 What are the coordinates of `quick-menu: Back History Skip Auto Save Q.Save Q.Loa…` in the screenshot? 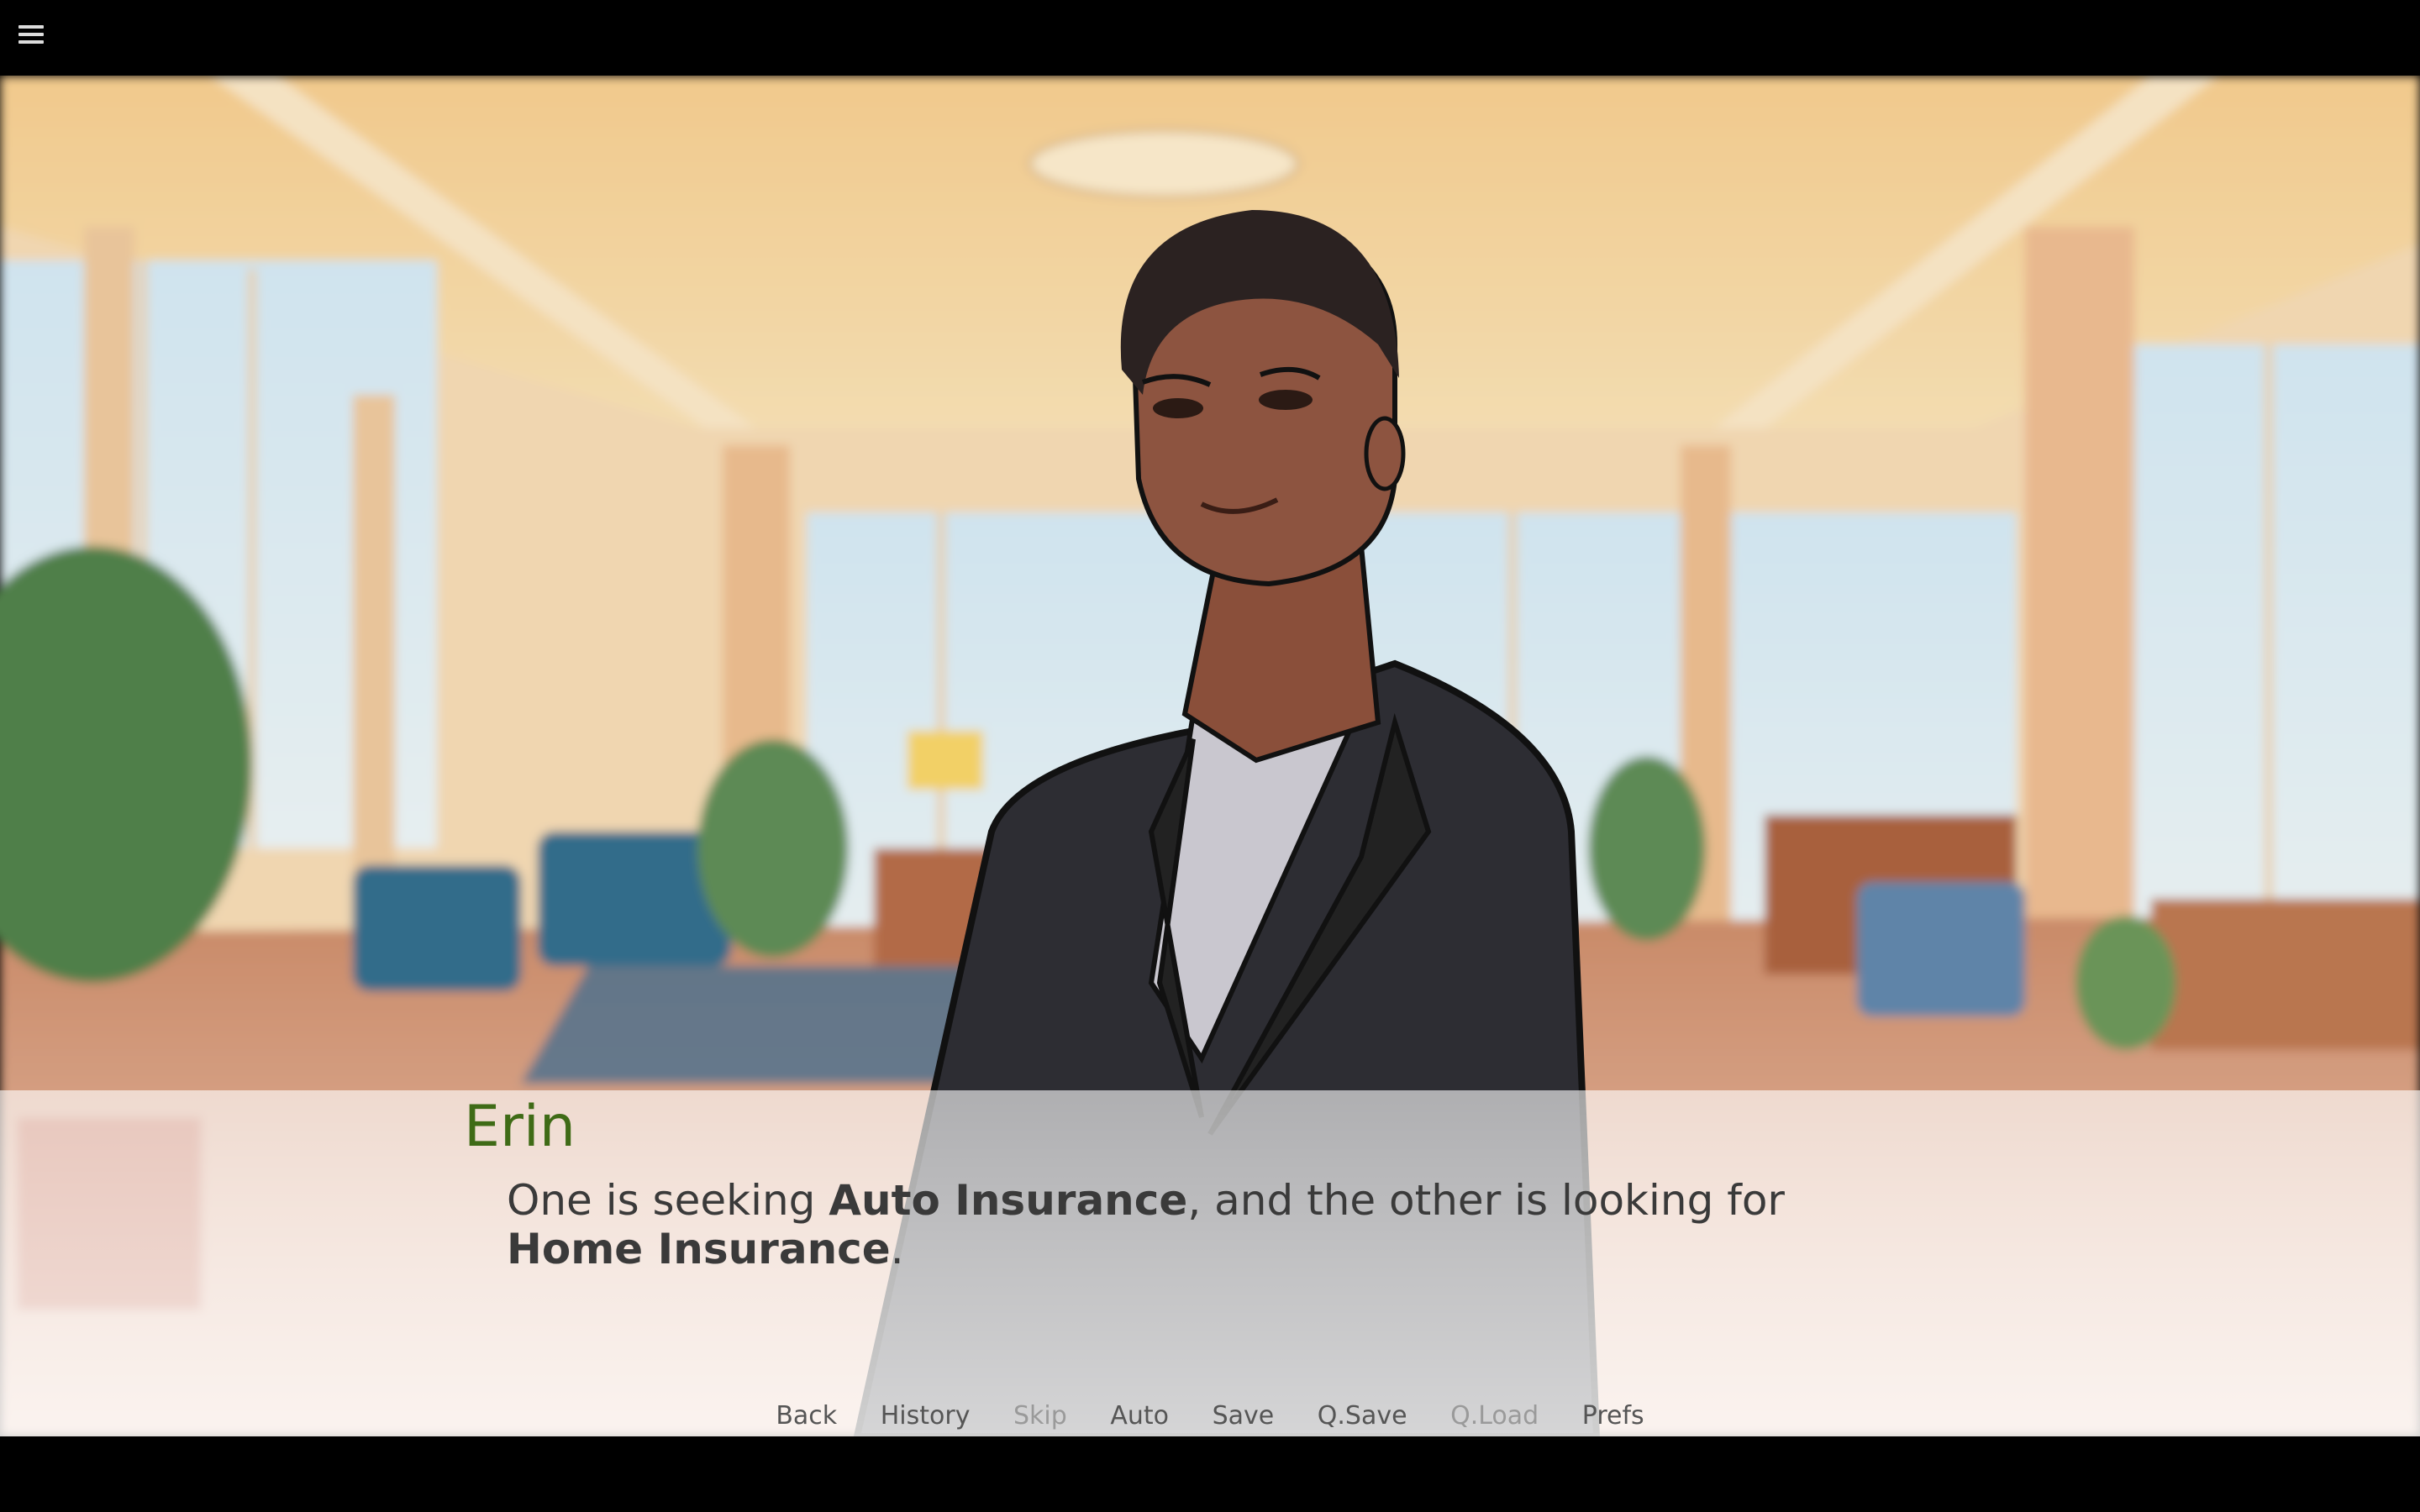 It's located at (1210, 1416).